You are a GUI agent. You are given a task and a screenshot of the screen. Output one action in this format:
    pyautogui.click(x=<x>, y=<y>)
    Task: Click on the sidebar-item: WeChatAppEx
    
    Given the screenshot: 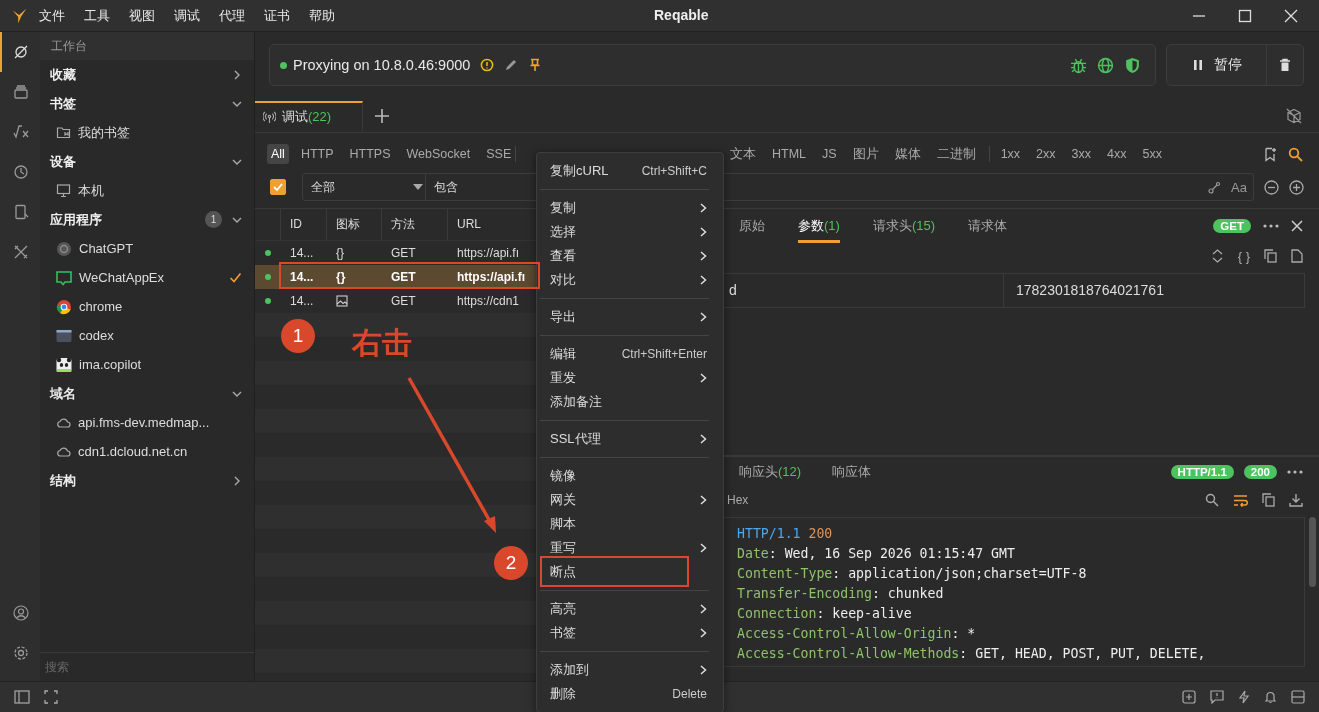 What is the action you would take?
    pyautogui.click(x=147, y=277)
    